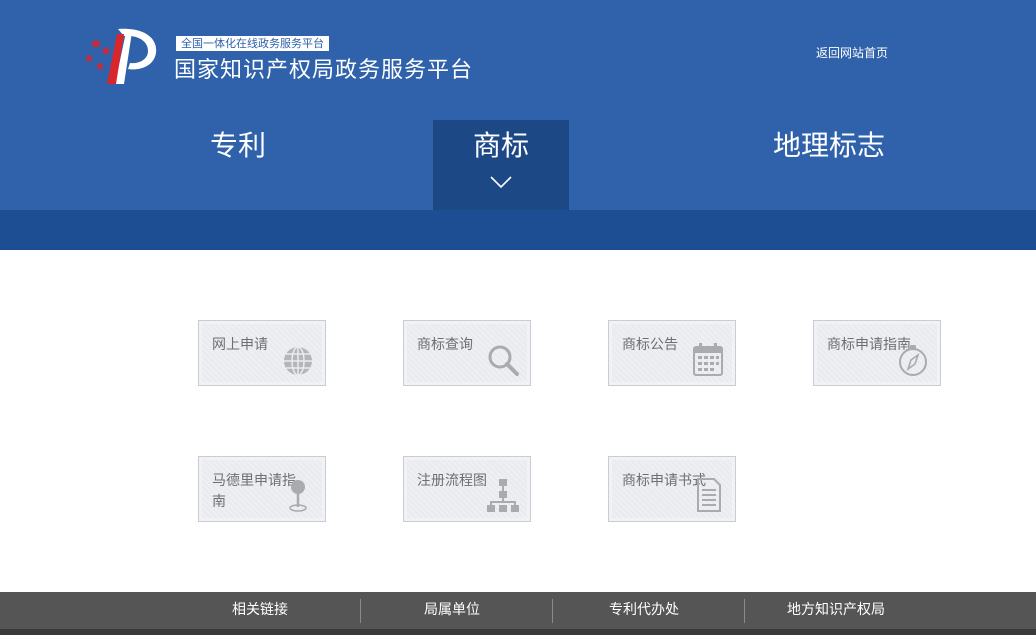  Describe the element at coordinates (852, 53) in the screenshot. I see `home-link: 返回网站首页` at that location.